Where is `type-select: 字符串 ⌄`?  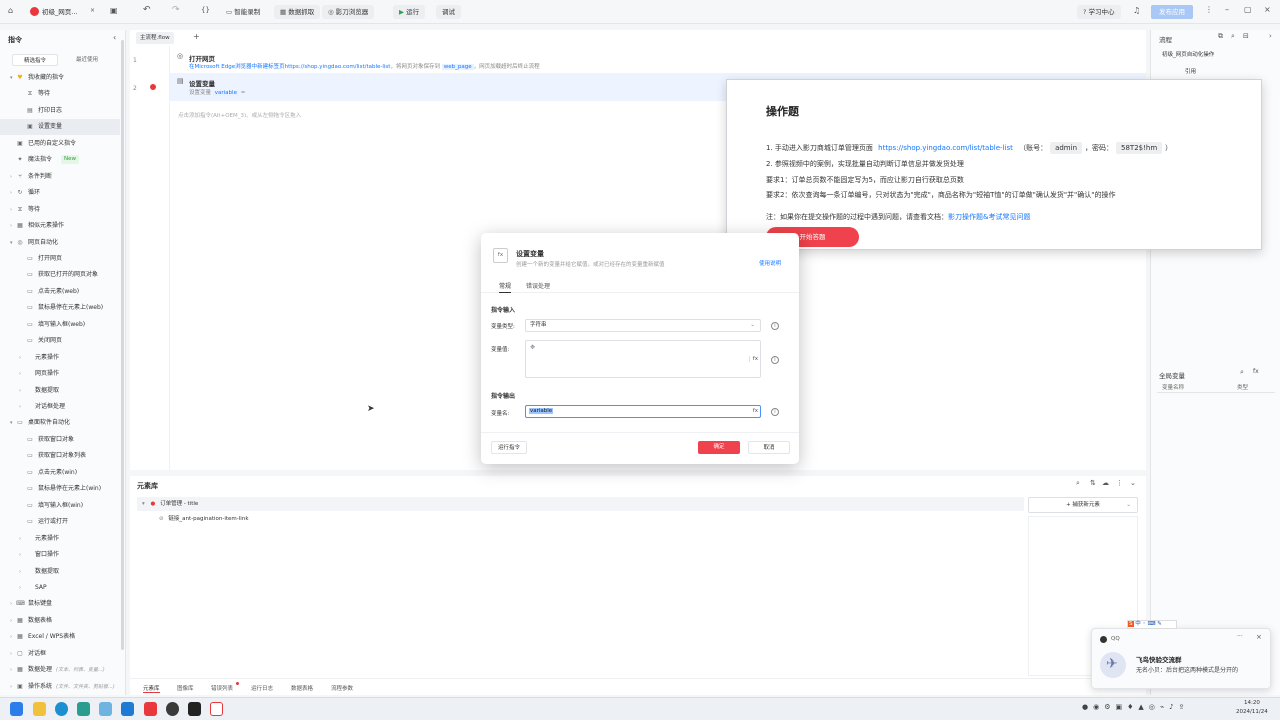
type-select: 字符串 ⌄ is located at coordinates (643, 325).